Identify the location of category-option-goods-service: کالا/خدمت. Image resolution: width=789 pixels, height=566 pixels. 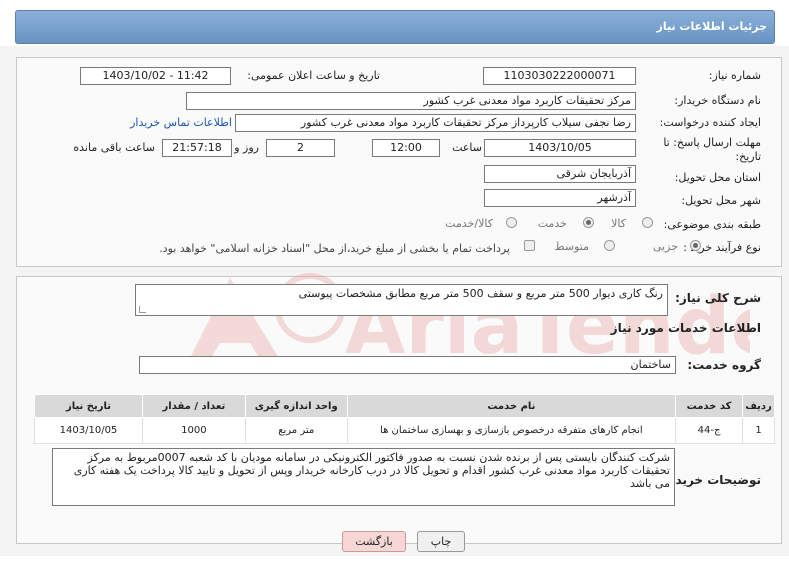
(469, 223).